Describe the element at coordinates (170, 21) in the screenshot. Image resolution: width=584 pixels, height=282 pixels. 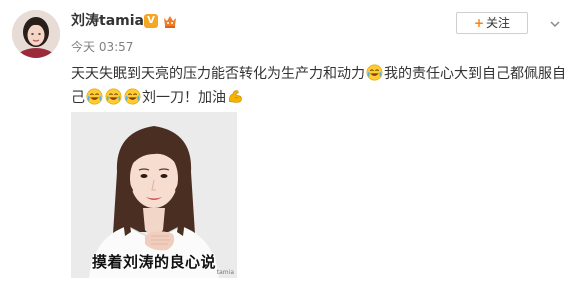
I see `member-icon` at that location.